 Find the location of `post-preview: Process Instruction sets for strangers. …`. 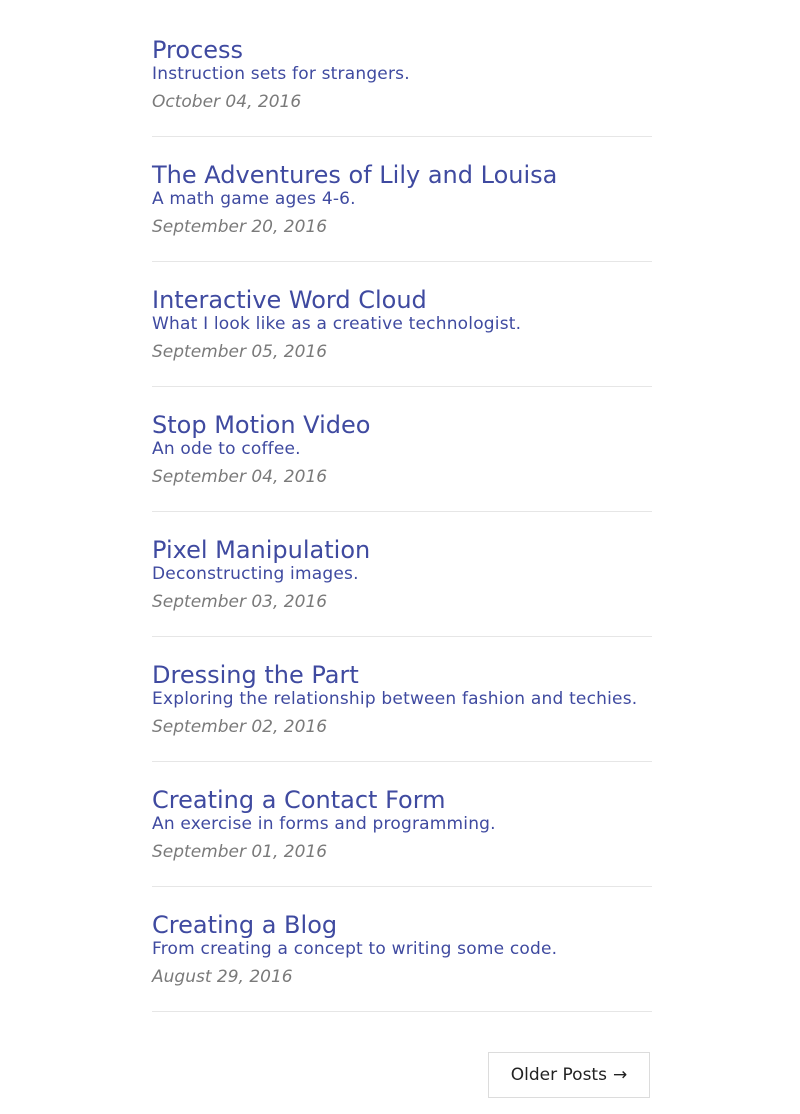

post-preview: Process Instruction sets for strangers. … is located at coordinates (402, 86).